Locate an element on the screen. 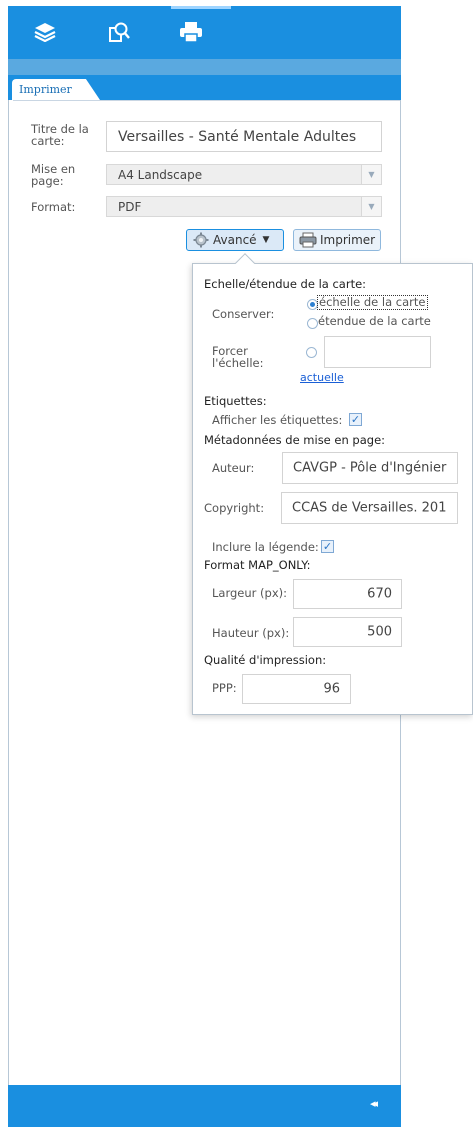  copyright-value: CCAS de Versailles. 201 is located at coordinates (369, 508).